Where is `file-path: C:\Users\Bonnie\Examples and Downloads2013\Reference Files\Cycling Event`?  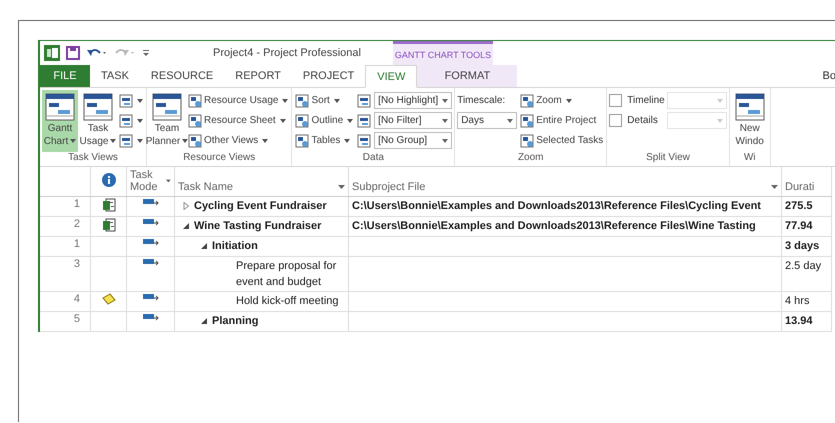
file-path: C:\Users\Bonnie\Examples and Downloads2013\Reference Files\Cycling Event is located at coordinates (556, 206).